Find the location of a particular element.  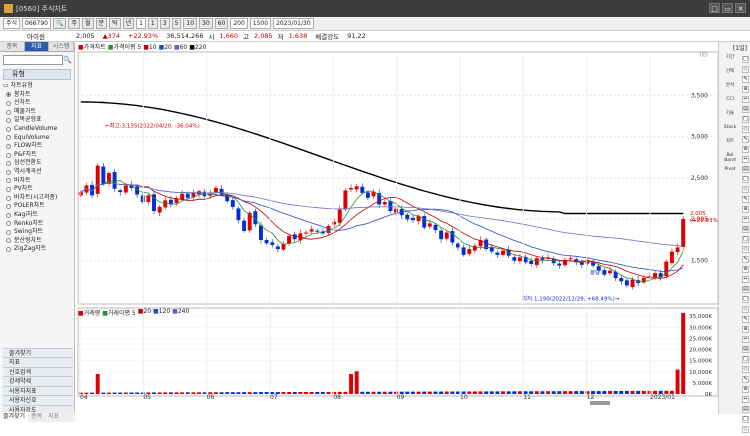

bar-count-input: 200 is located at coordinates (239, 23).